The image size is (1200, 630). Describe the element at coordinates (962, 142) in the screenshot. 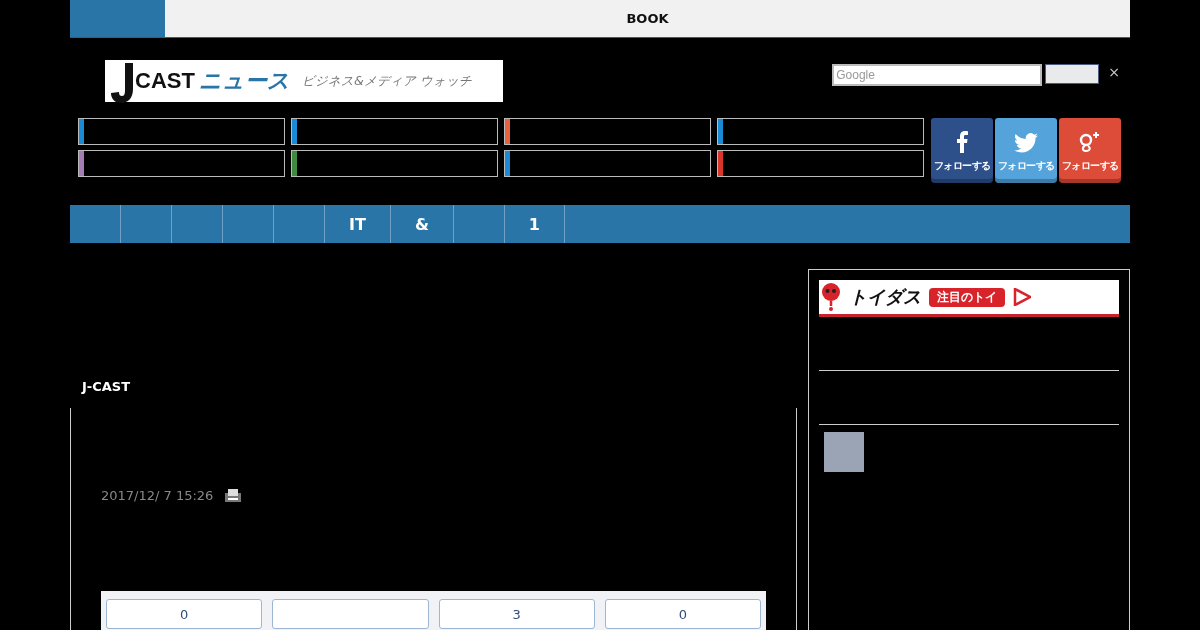

I see `facebook-icon` at that location.